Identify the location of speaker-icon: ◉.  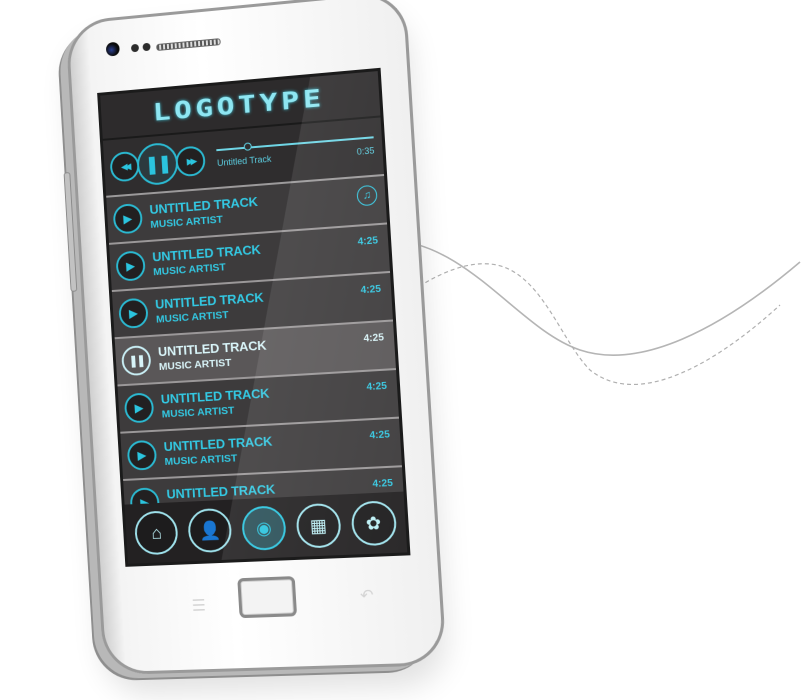
(264, 527).